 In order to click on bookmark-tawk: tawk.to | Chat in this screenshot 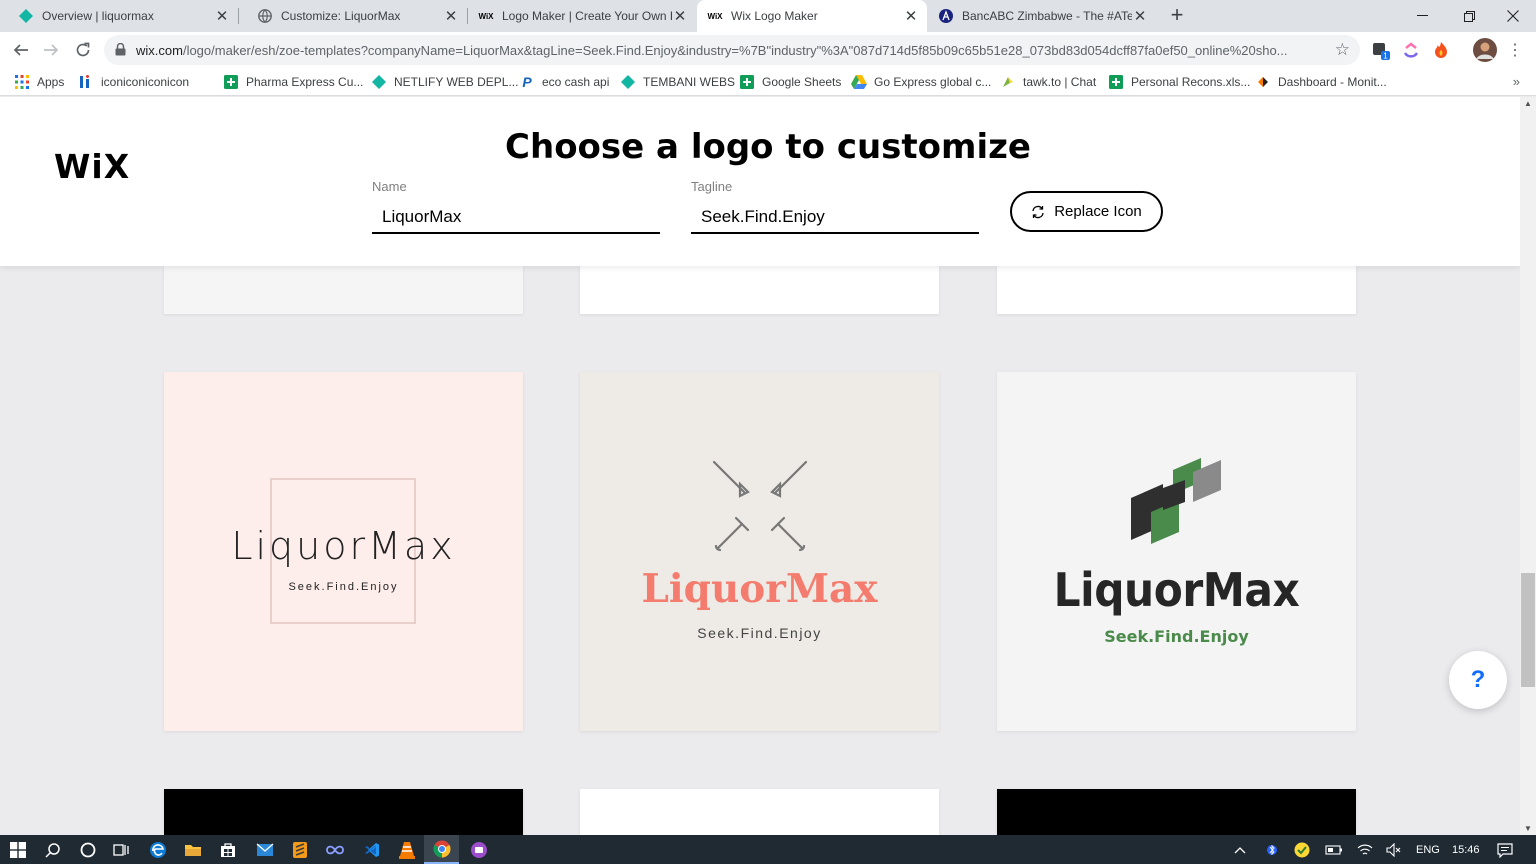, I will do `click(1048, 82)`.